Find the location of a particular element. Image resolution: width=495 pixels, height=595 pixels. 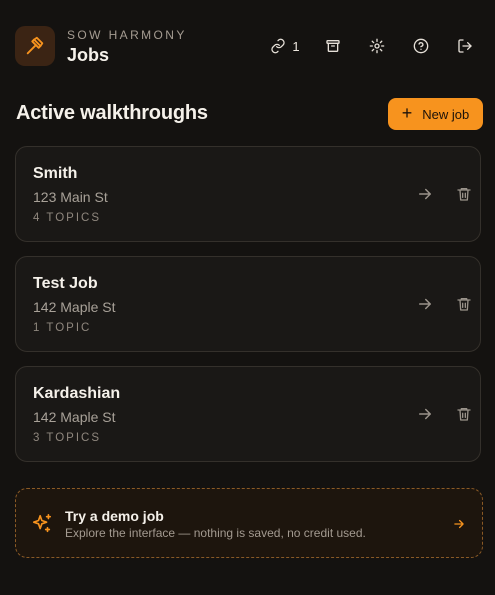

hammer-icon is located at coordinates (35, 45).